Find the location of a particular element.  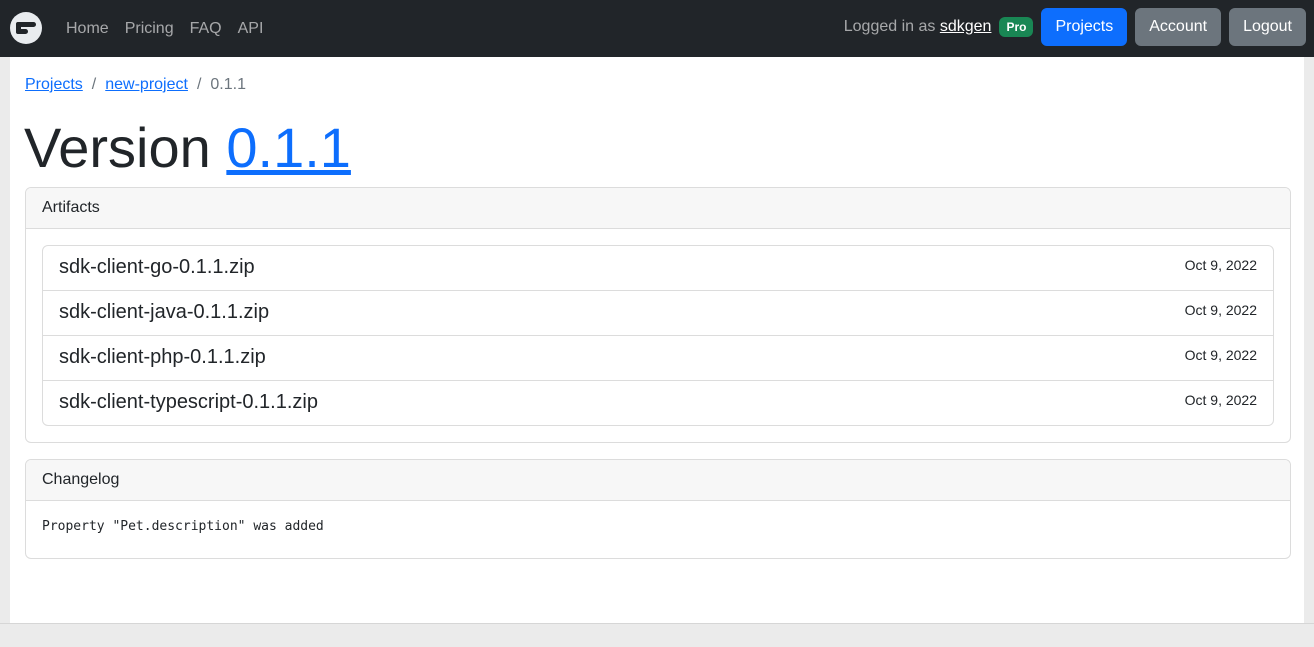

username-link: sdkgen is located at coordinates (966, 26).